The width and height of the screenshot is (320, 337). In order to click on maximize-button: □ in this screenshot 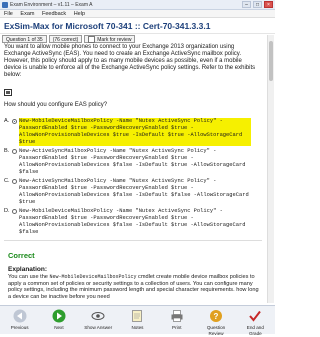, I will do `click(257, 4)`.